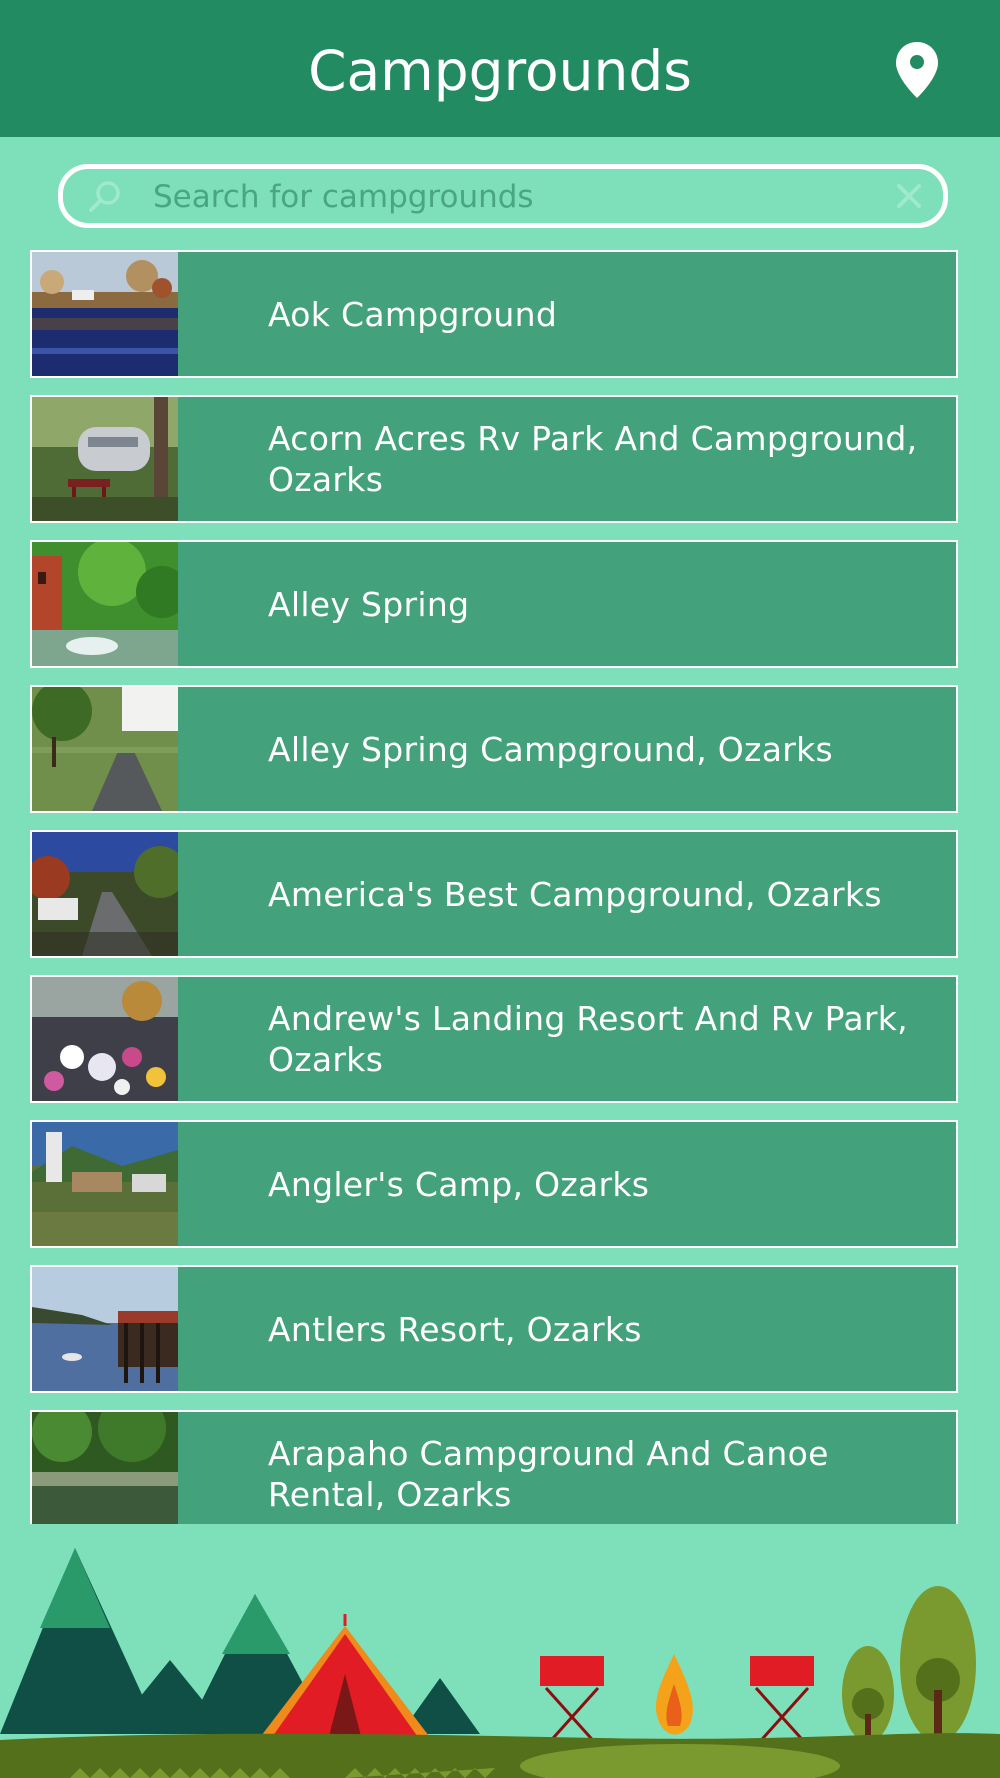 The width and height of the screenshot is (1000, 1778). What do you see at coordinates (500, 71) in the screenshot?
I see `page-title: Campgrounds` at bounding box center [500, 71].